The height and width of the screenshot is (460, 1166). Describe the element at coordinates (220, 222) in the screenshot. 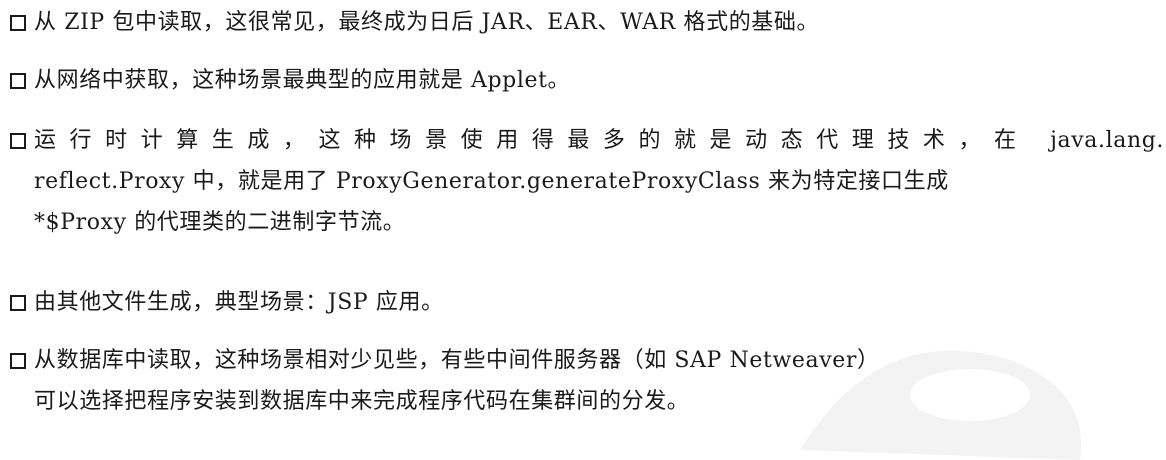

I see `list-item-text: *$Proxy 的代理类的二进制字节流。` at that location.